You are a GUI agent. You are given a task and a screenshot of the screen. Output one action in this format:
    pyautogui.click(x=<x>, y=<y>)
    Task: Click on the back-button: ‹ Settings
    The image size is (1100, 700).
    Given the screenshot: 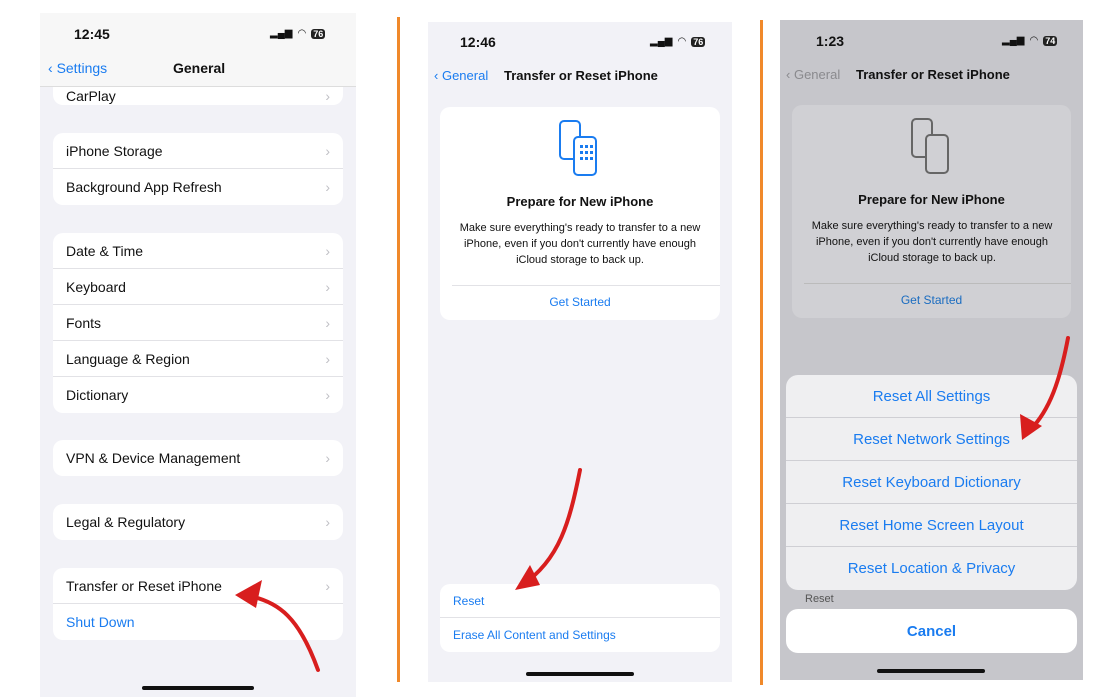 What is the action you would take?
    pyautogui.click(x=77, y=68)
    